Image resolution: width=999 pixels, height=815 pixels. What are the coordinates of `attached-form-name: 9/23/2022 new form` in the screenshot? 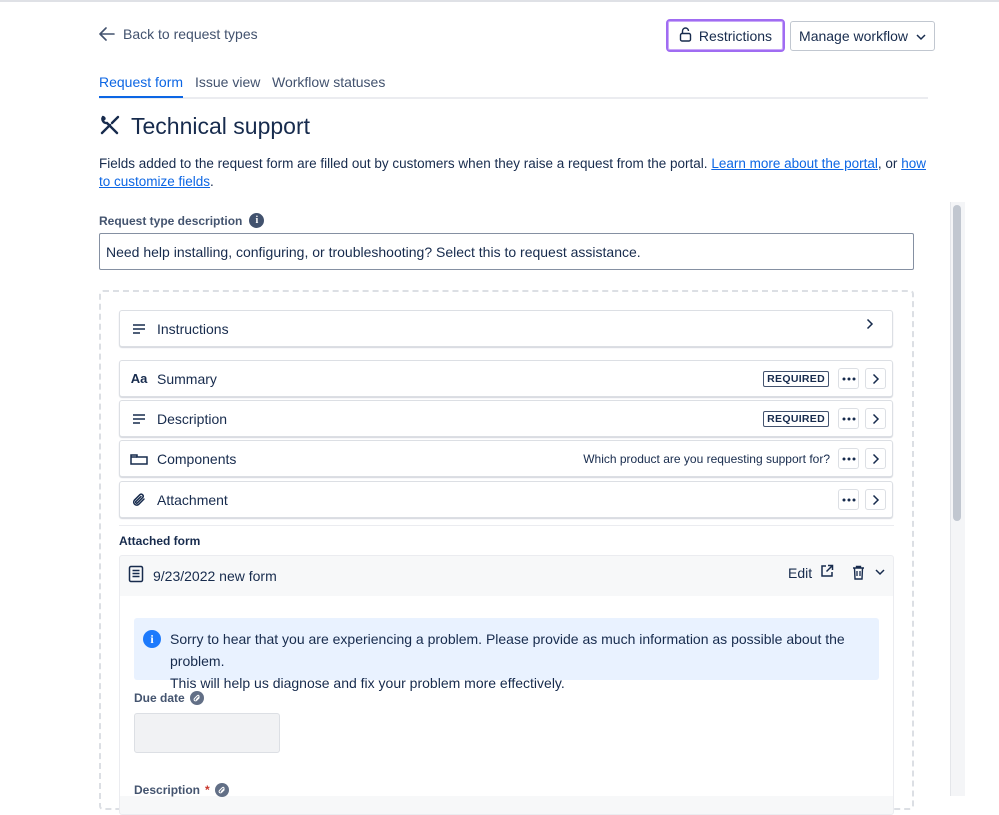 It's located at (215, 575).